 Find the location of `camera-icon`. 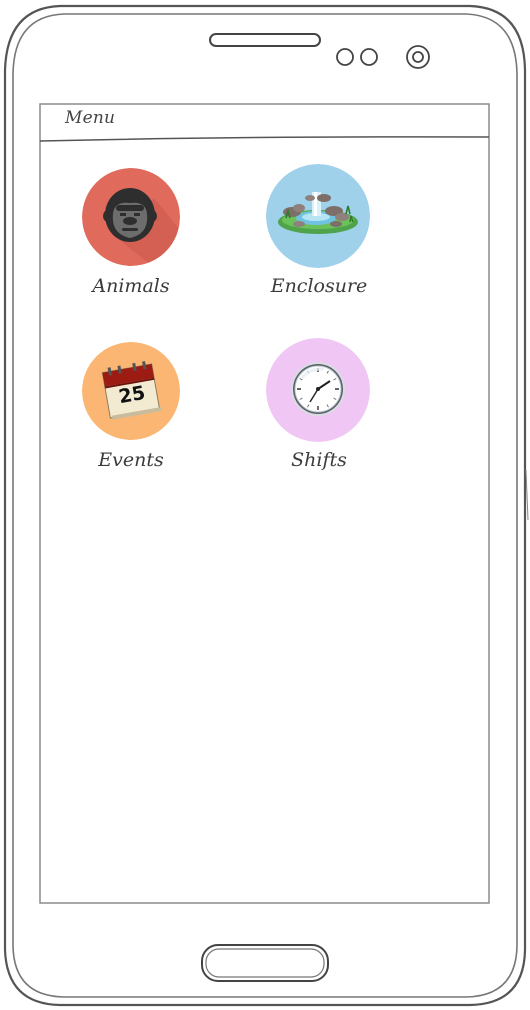

camera-icon is located at coordinates (418, 57).